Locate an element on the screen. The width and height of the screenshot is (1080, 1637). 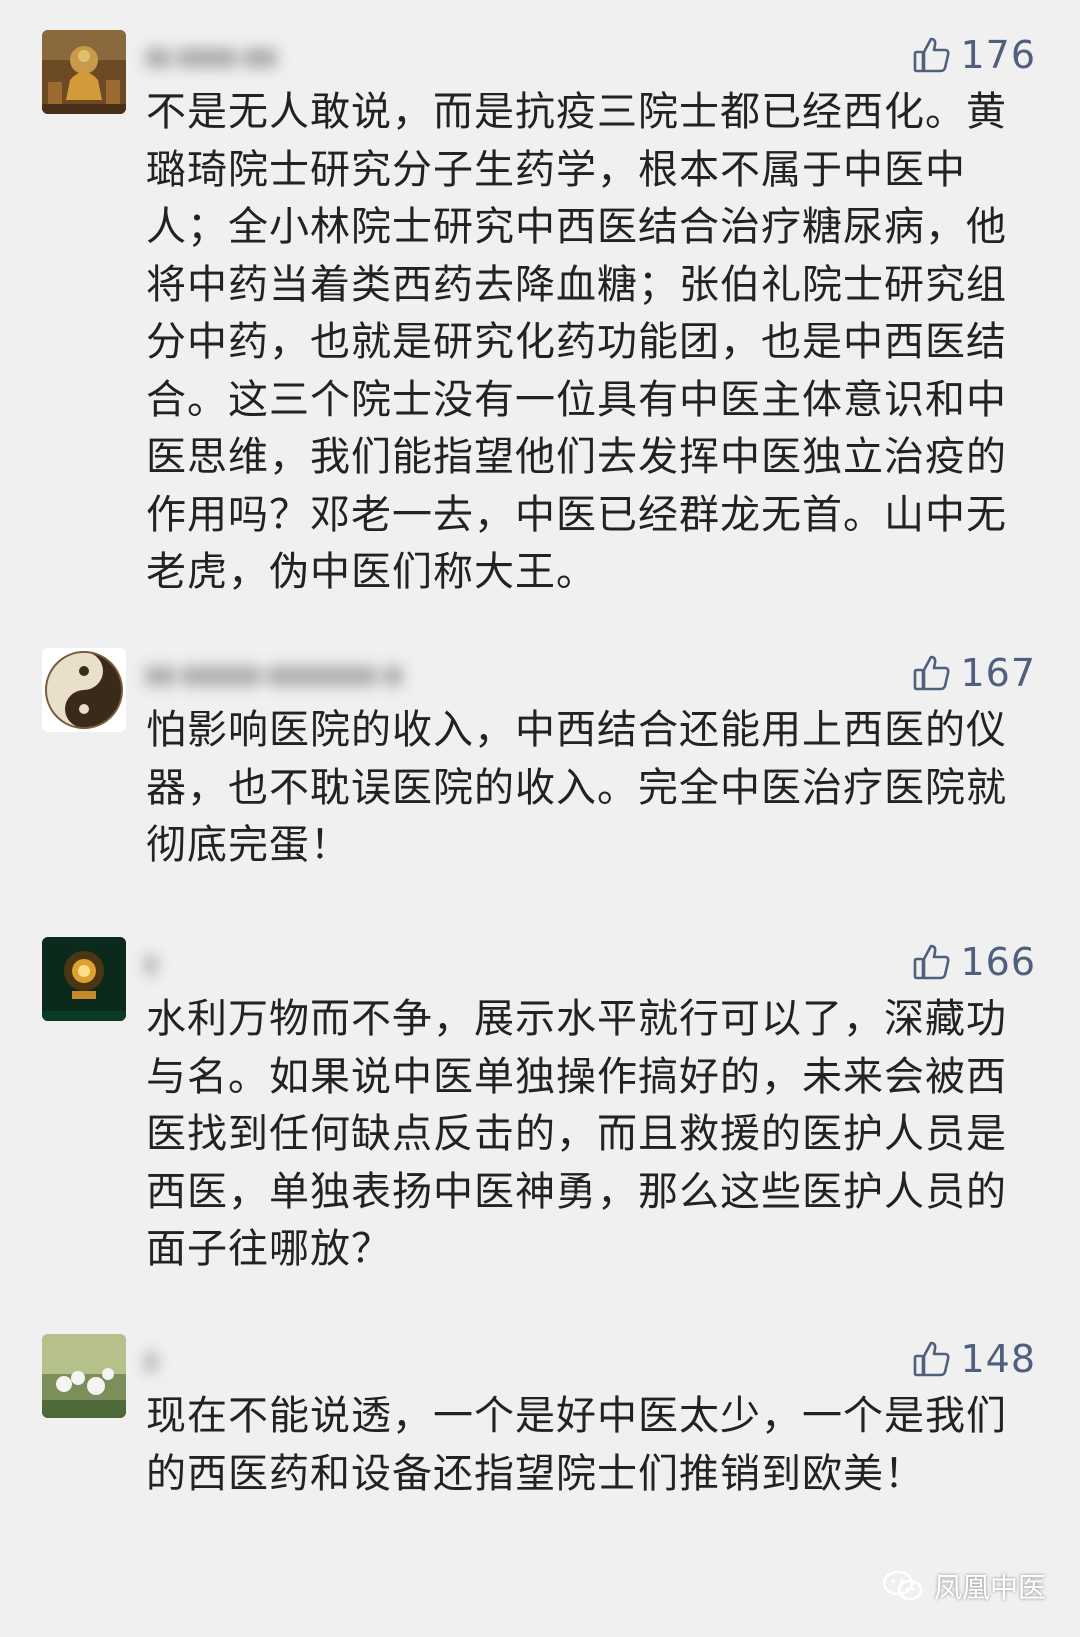
like-count: 166 is located at coordinates (998, 962).